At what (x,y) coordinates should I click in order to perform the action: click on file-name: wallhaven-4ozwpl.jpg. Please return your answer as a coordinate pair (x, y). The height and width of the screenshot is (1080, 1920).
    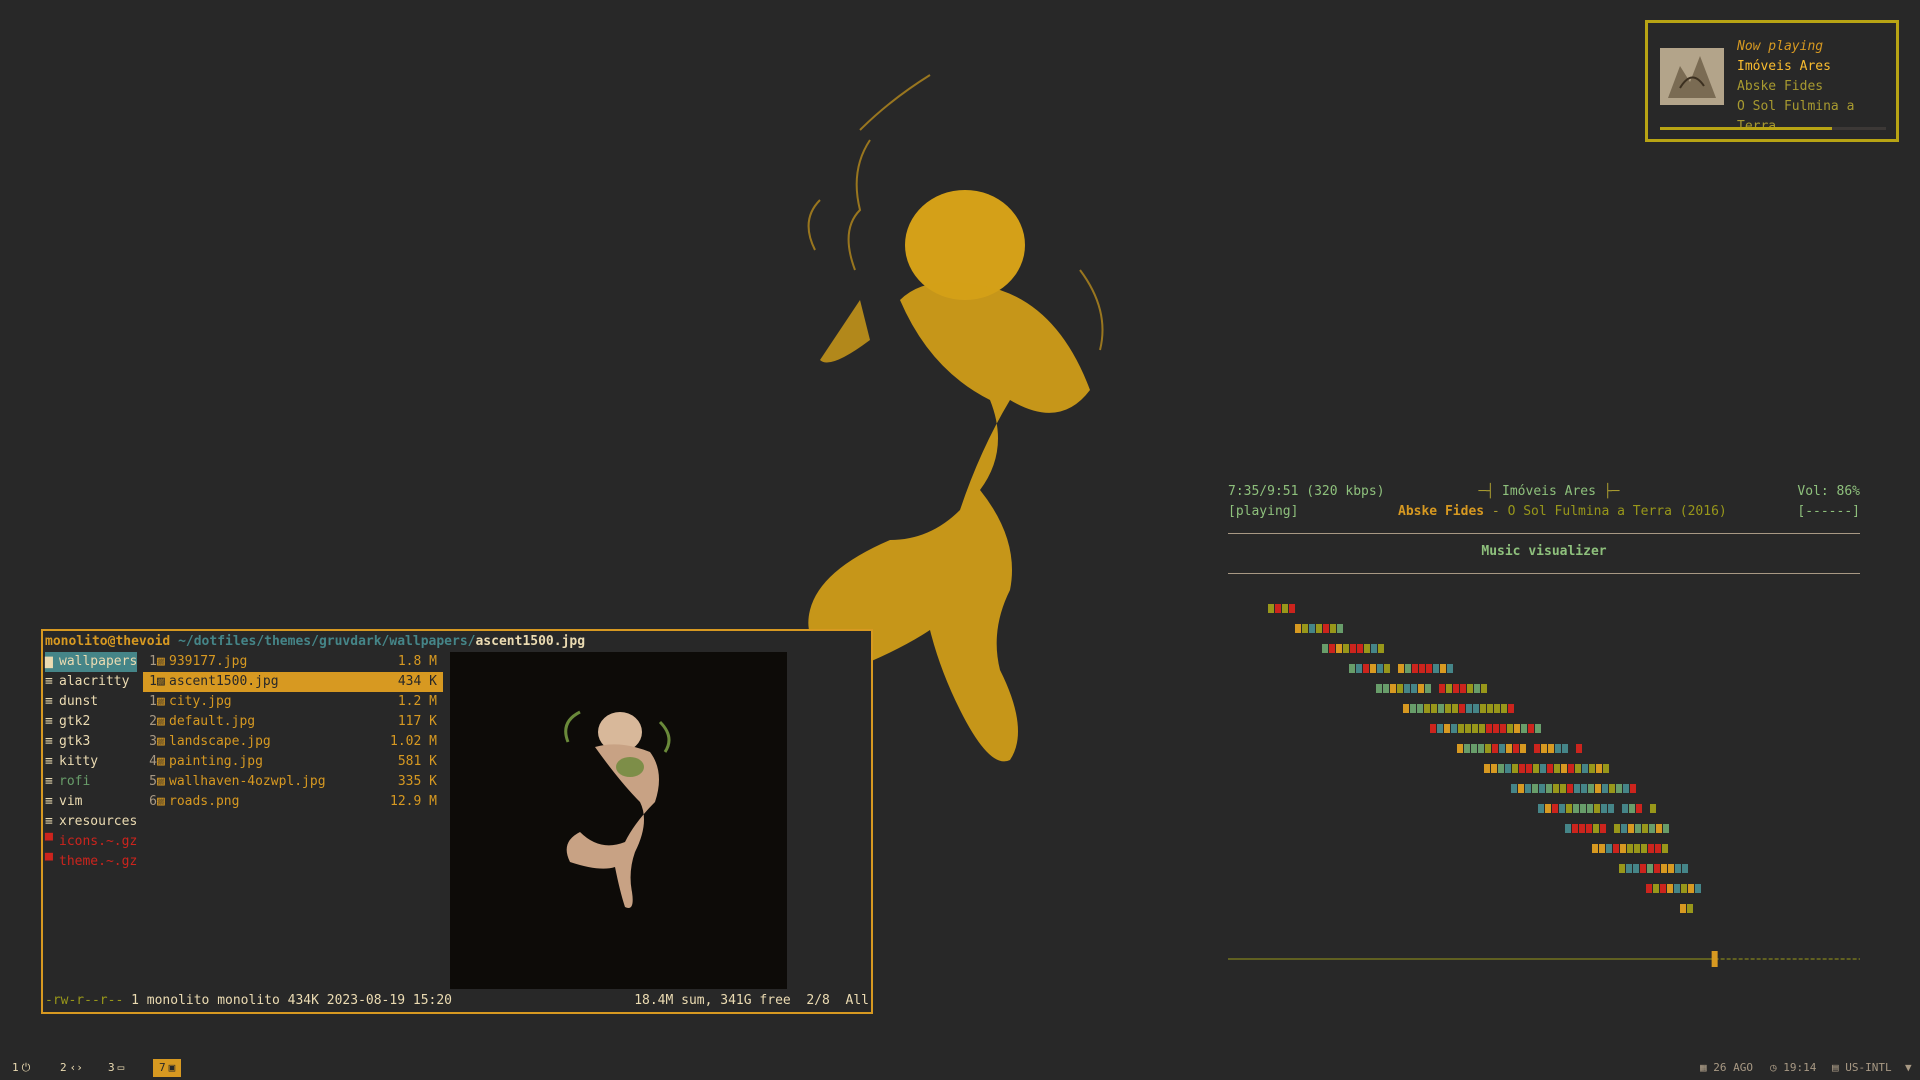
    Looking at the image, I should click on (247, 781).